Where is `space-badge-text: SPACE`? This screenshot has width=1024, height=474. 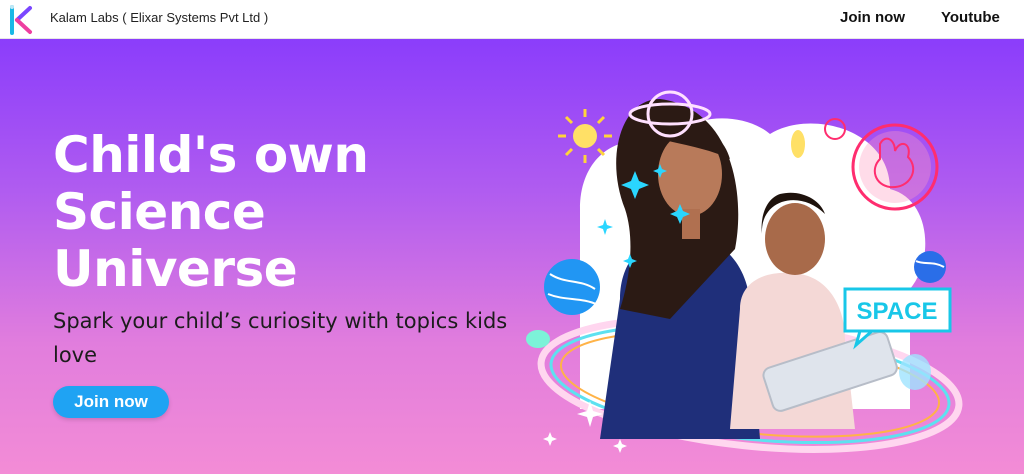
space-badge-text: SPACE is located at coordinates (897, 311).